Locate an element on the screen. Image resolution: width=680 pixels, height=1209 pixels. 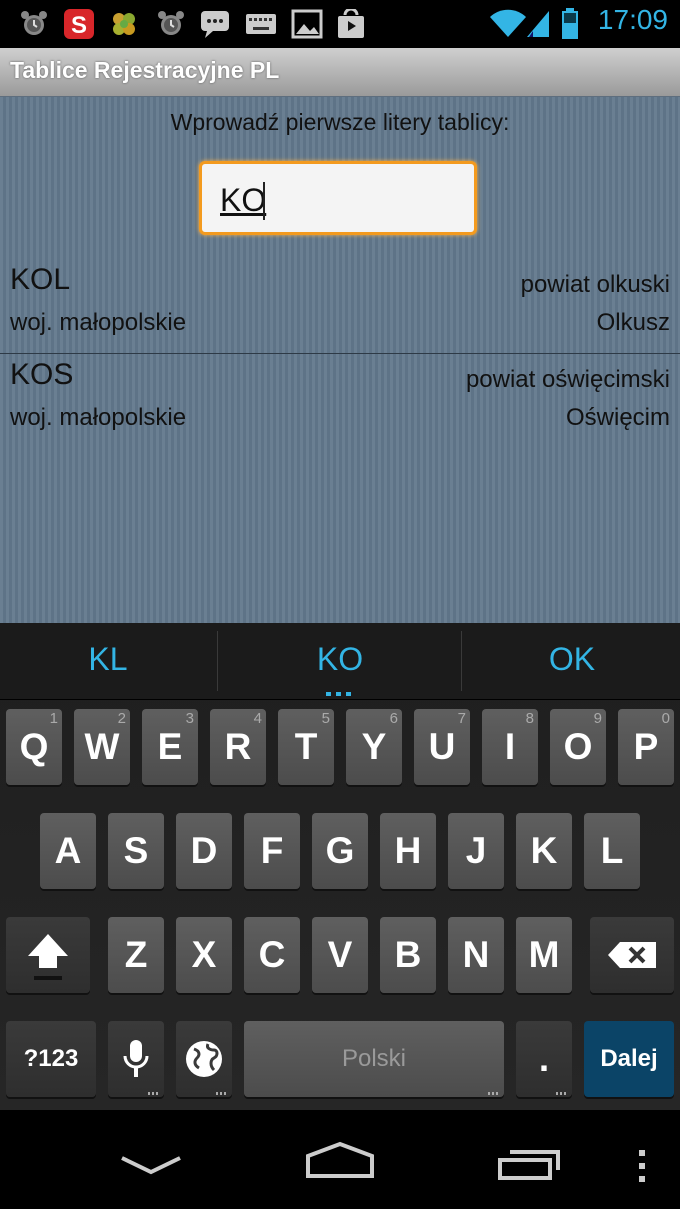
suggestion-item: KO is located at coordinates (340, 659).